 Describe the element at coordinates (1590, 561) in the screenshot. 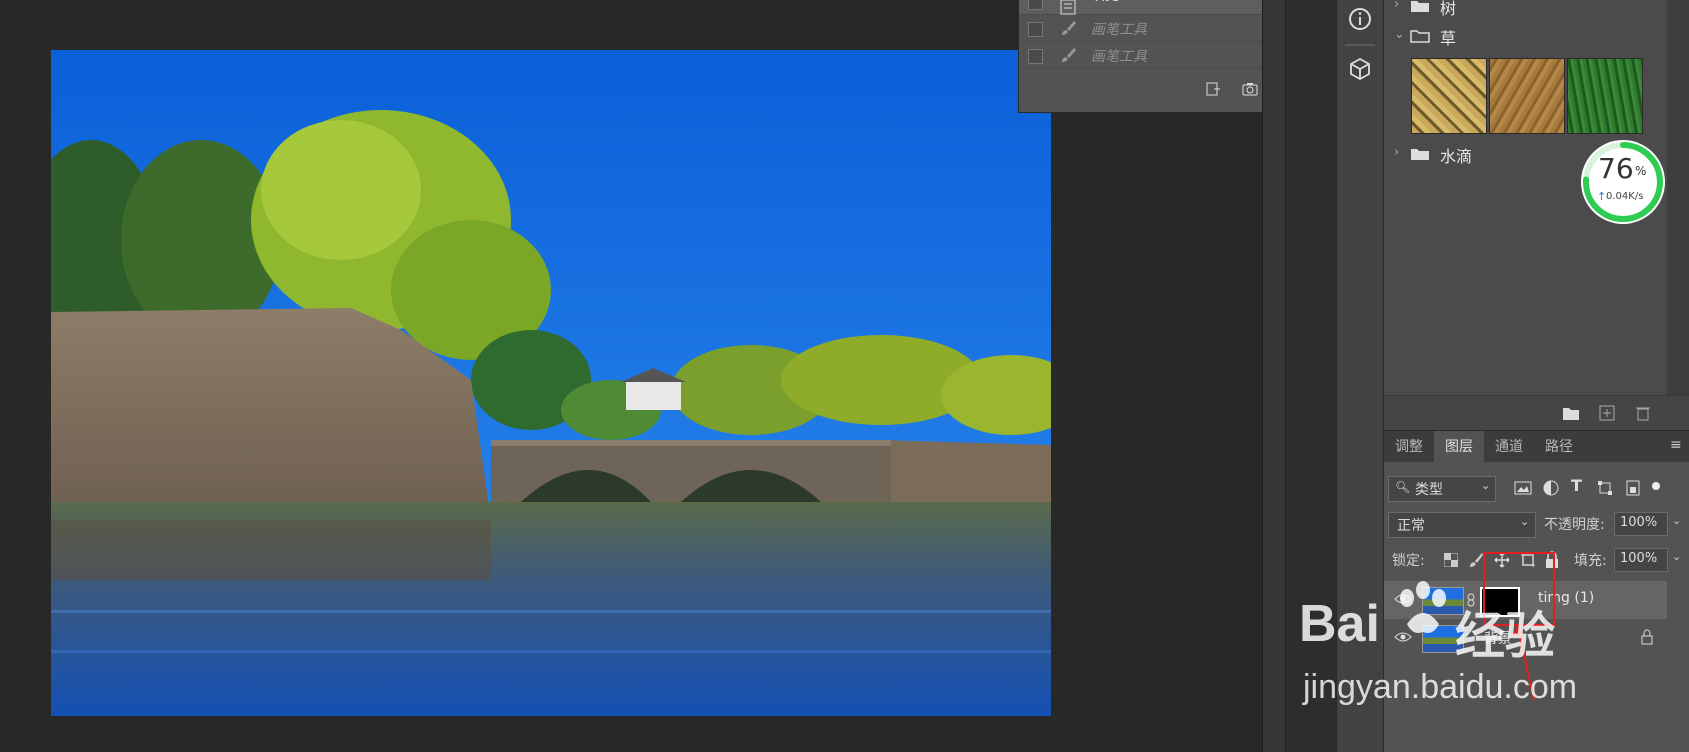

I see `fill-label: 填充:` at that location.